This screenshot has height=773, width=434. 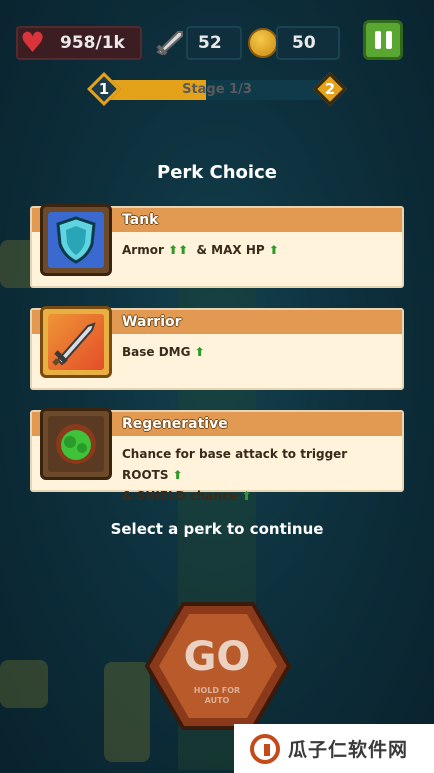 I want to click on upgrade-arrow-icon: ⬆⬆, so click(x=178, y=250).